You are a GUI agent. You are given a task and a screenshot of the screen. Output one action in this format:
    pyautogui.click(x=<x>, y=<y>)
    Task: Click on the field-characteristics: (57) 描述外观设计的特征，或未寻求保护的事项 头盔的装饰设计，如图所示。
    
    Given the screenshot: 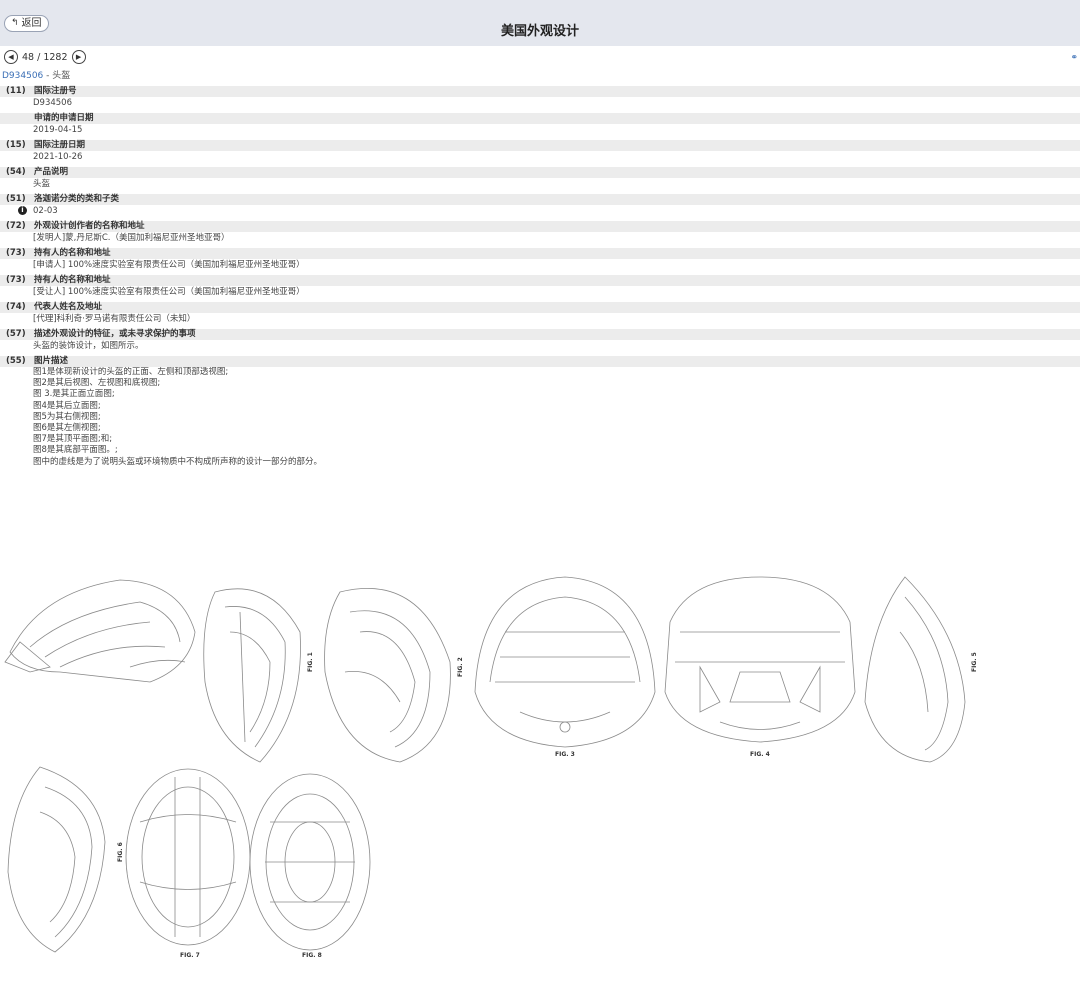 What is the action you would take?
    pyautogui.click(x=540, y=340)
    